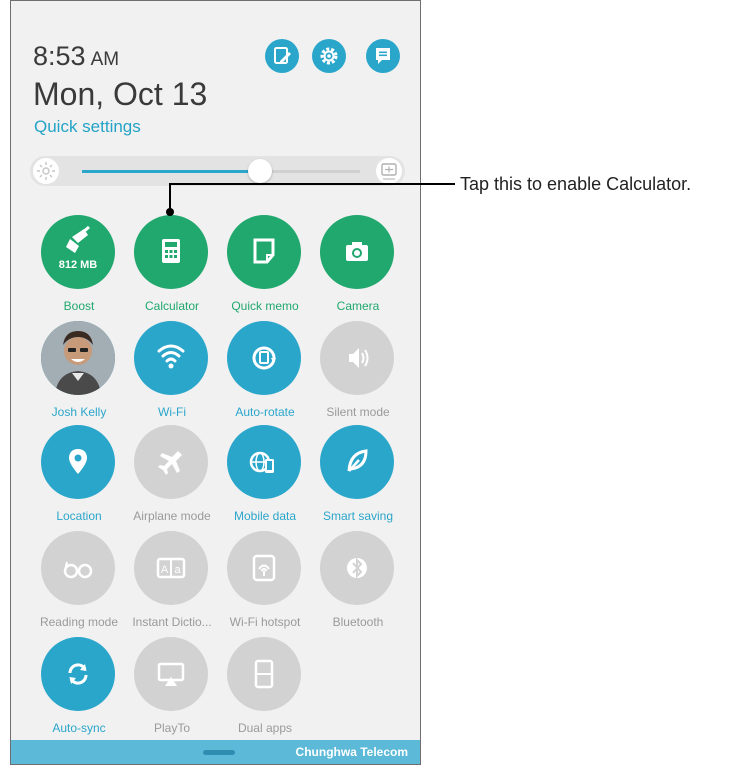 The width and height of the screenshot is (753, 765). I want to click on tile-calculator: Calculator, so click(170, 265).